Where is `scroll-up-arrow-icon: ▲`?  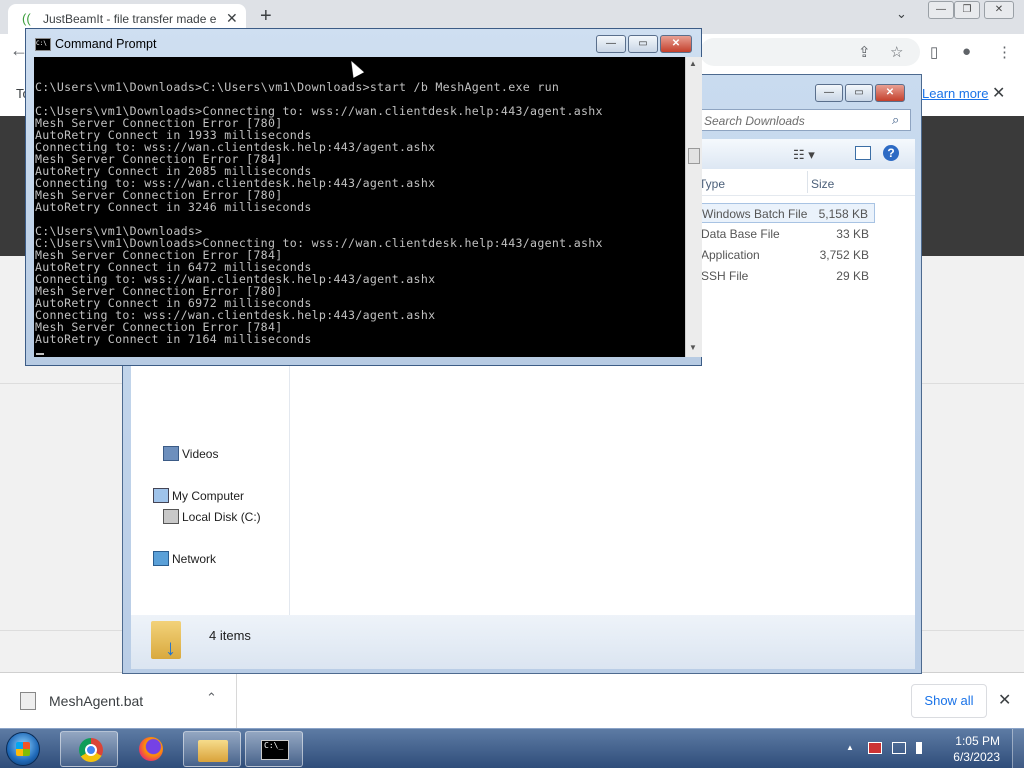 scroll-up-arrow-icon: ▲ is located at coordinates (693, 63).